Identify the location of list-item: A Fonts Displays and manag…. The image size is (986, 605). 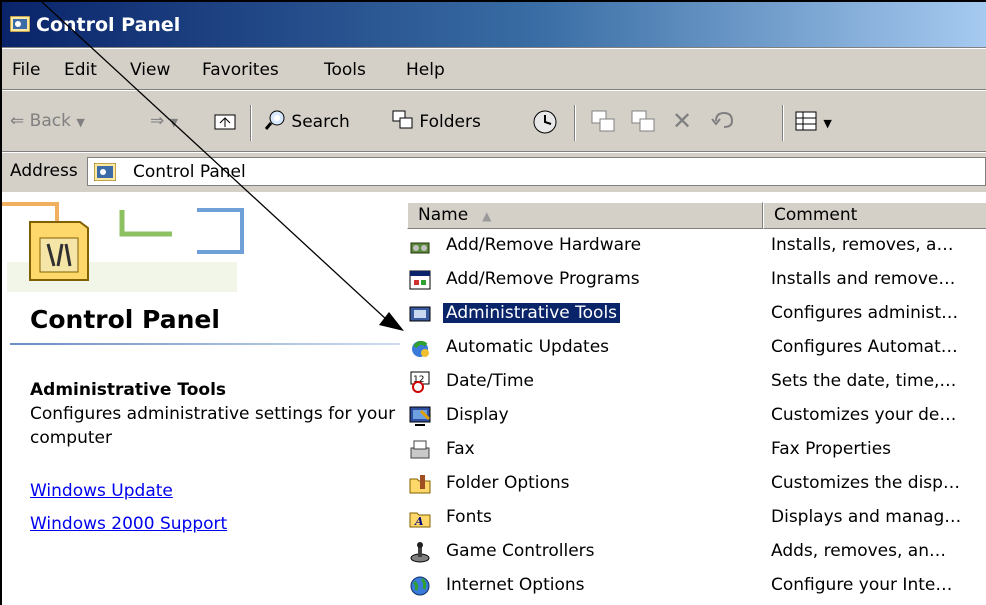
(696, 518).